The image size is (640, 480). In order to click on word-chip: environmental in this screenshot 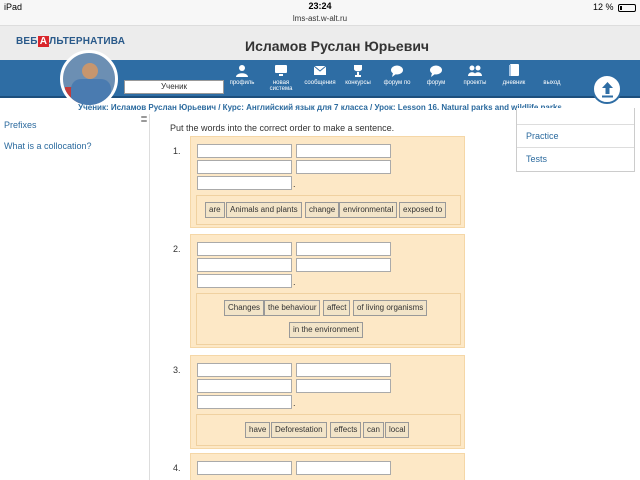, I will do `click(368, 210)`.